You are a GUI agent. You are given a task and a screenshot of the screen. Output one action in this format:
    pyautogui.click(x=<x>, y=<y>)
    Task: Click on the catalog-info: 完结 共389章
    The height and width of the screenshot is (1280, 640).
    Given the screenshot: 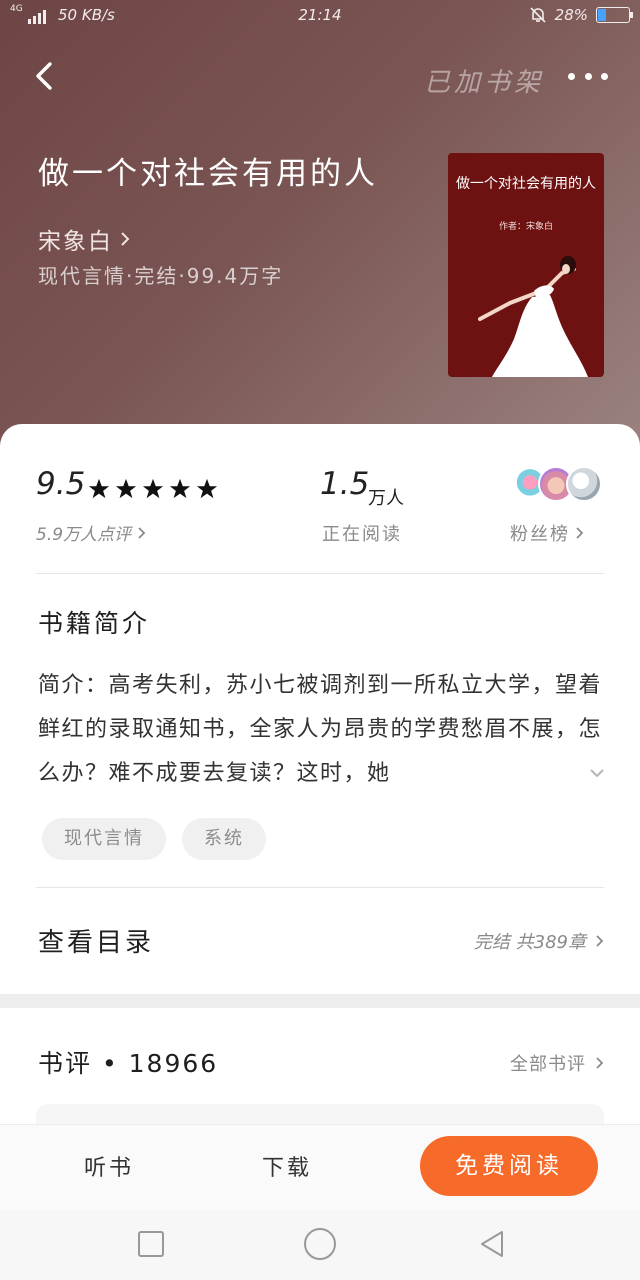 What is the action you would take?
    pyautogui.click(x=539, y=941)
    